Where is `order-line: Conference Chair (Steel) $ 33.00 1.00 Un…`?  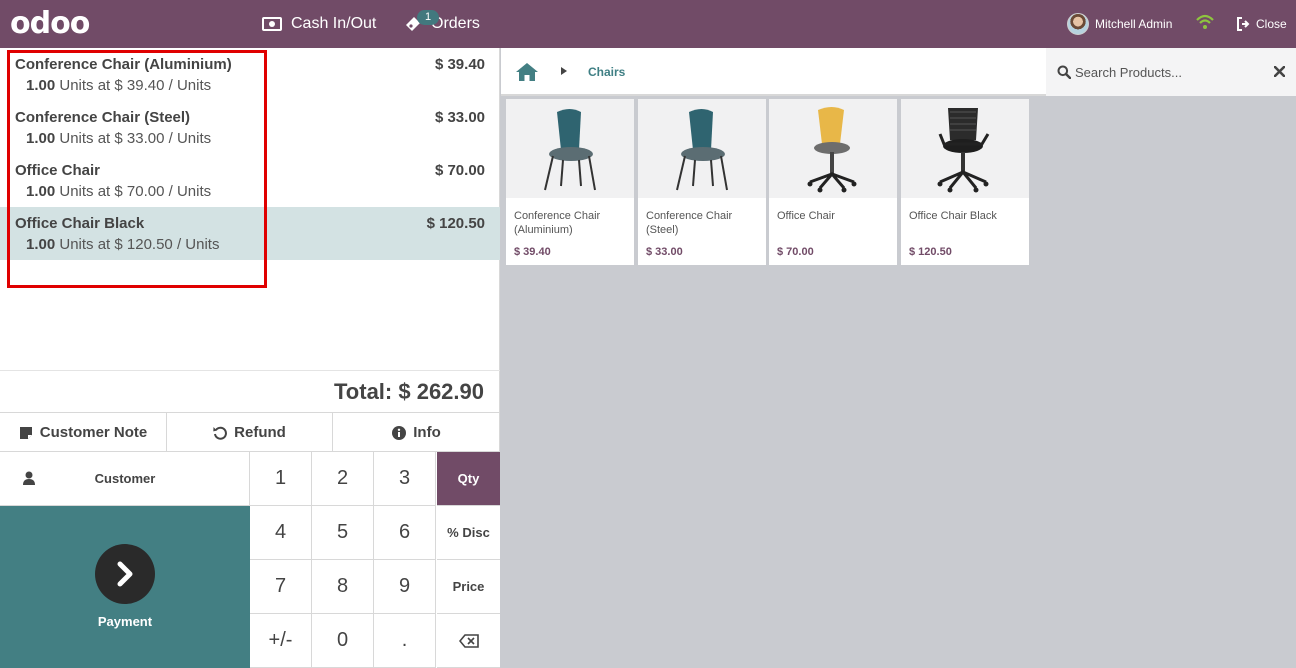 order-line: Conference Chair (Steel) $ 33.00 1.00 Un… is located at coordinates (250, 127).